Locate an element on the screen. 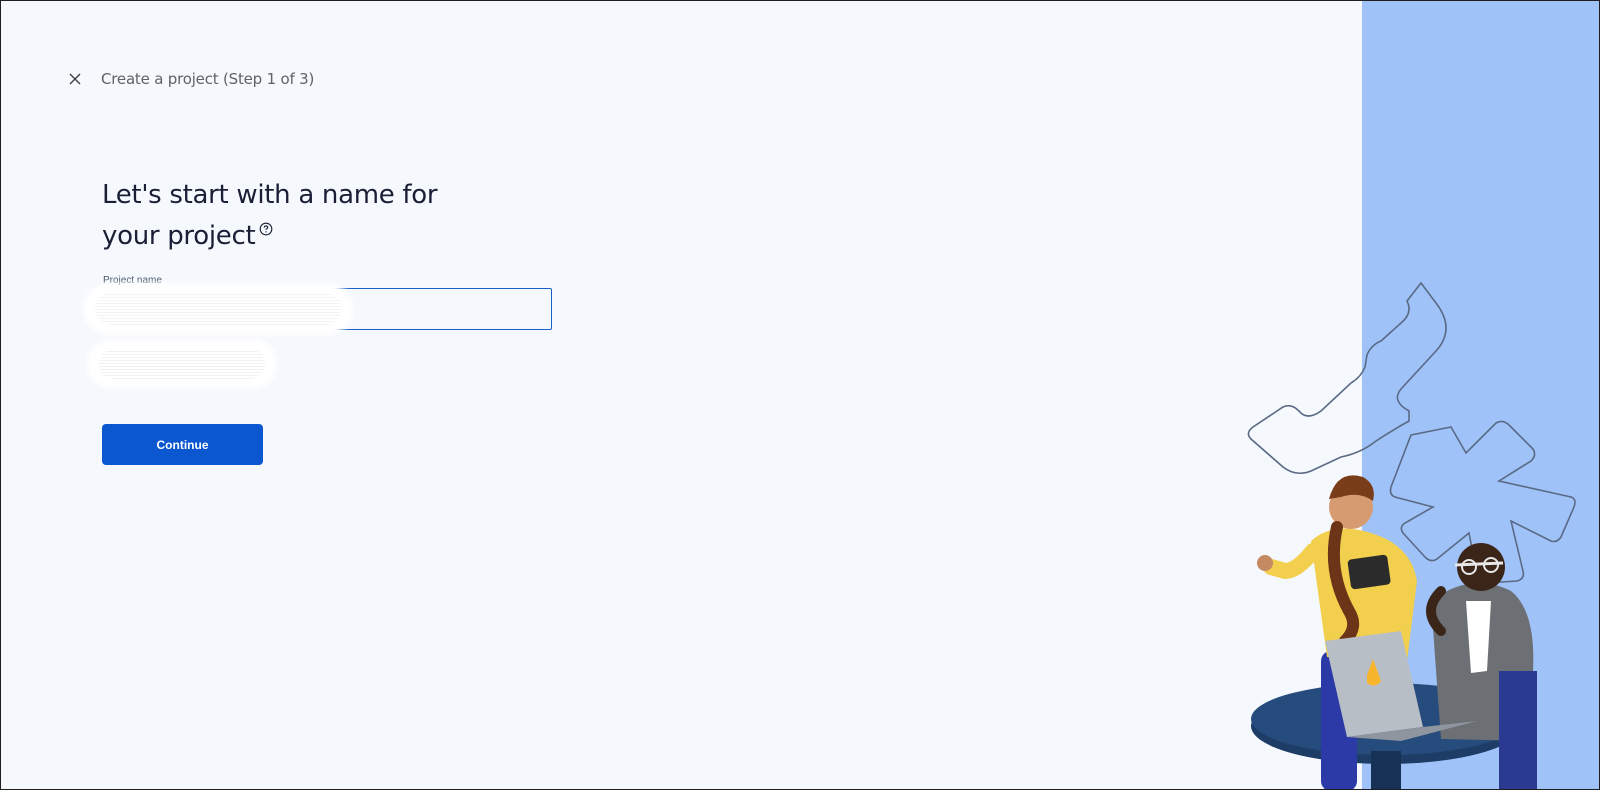 This screenshot has height=790, width=1600. page-heading: Let's start with a name for your project is located at coordinates (292, 216).